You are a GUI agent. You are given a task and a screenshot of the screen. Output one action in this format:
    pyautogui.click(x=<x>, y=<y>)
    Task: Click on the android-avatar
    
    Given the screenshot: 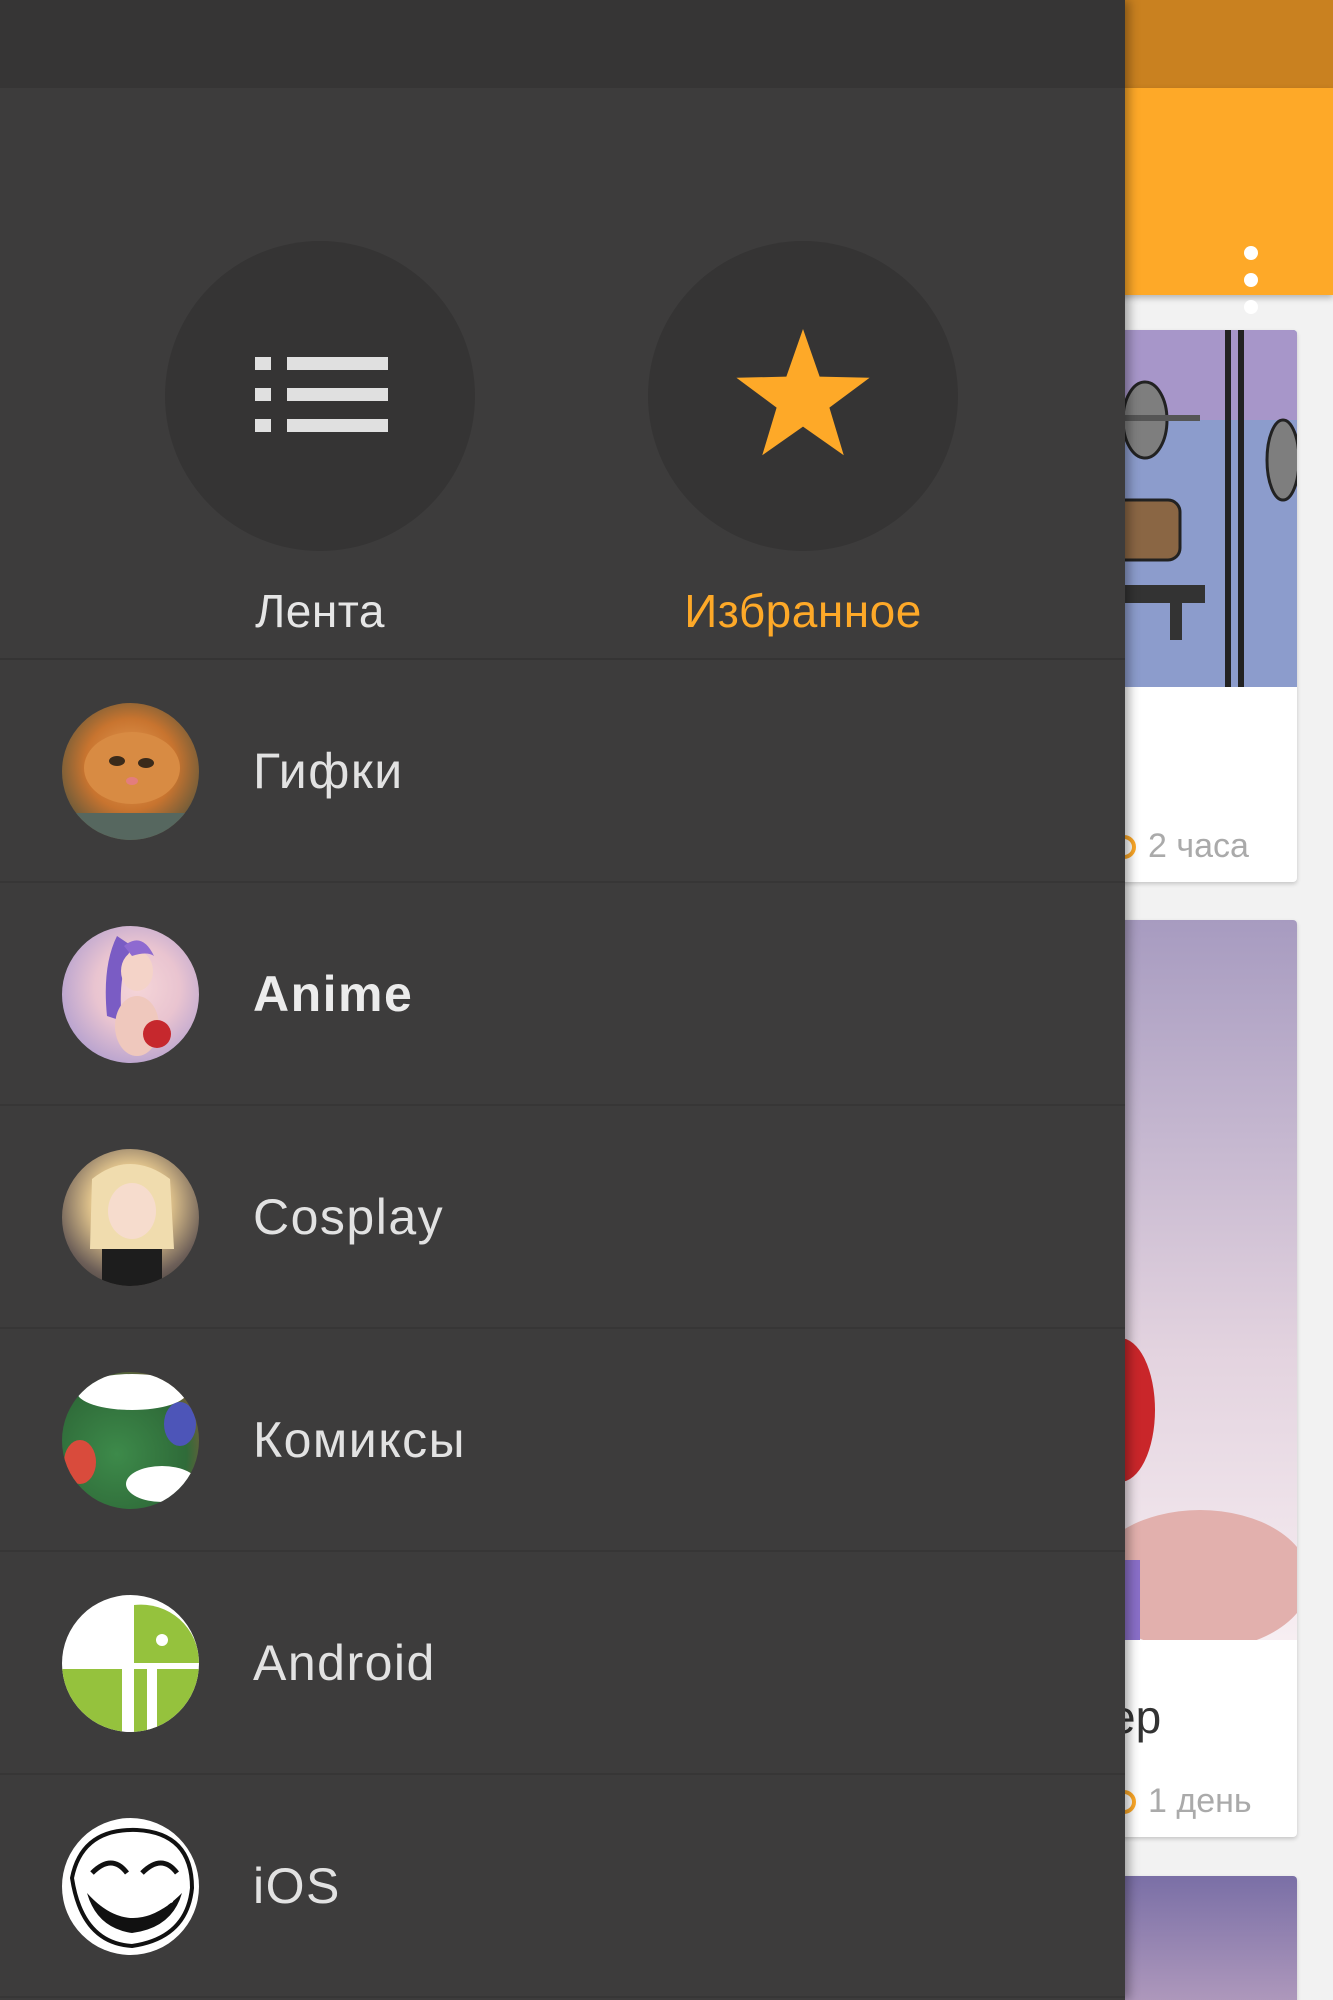 What is the action you would take?
    pyautogui.click(x=130, y=1663)
    